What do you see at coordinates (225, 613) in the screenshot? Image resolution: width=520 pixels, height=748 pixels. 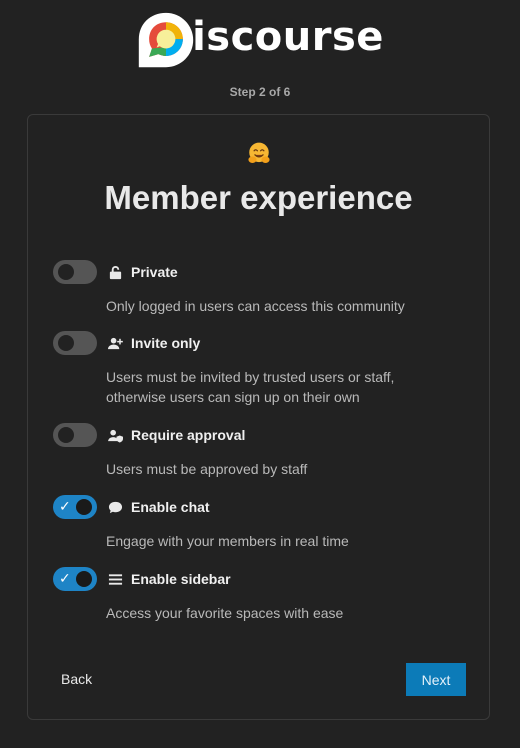 I see `option-description: Access your favorite spaces with ease` at bounding box center [225, 613].